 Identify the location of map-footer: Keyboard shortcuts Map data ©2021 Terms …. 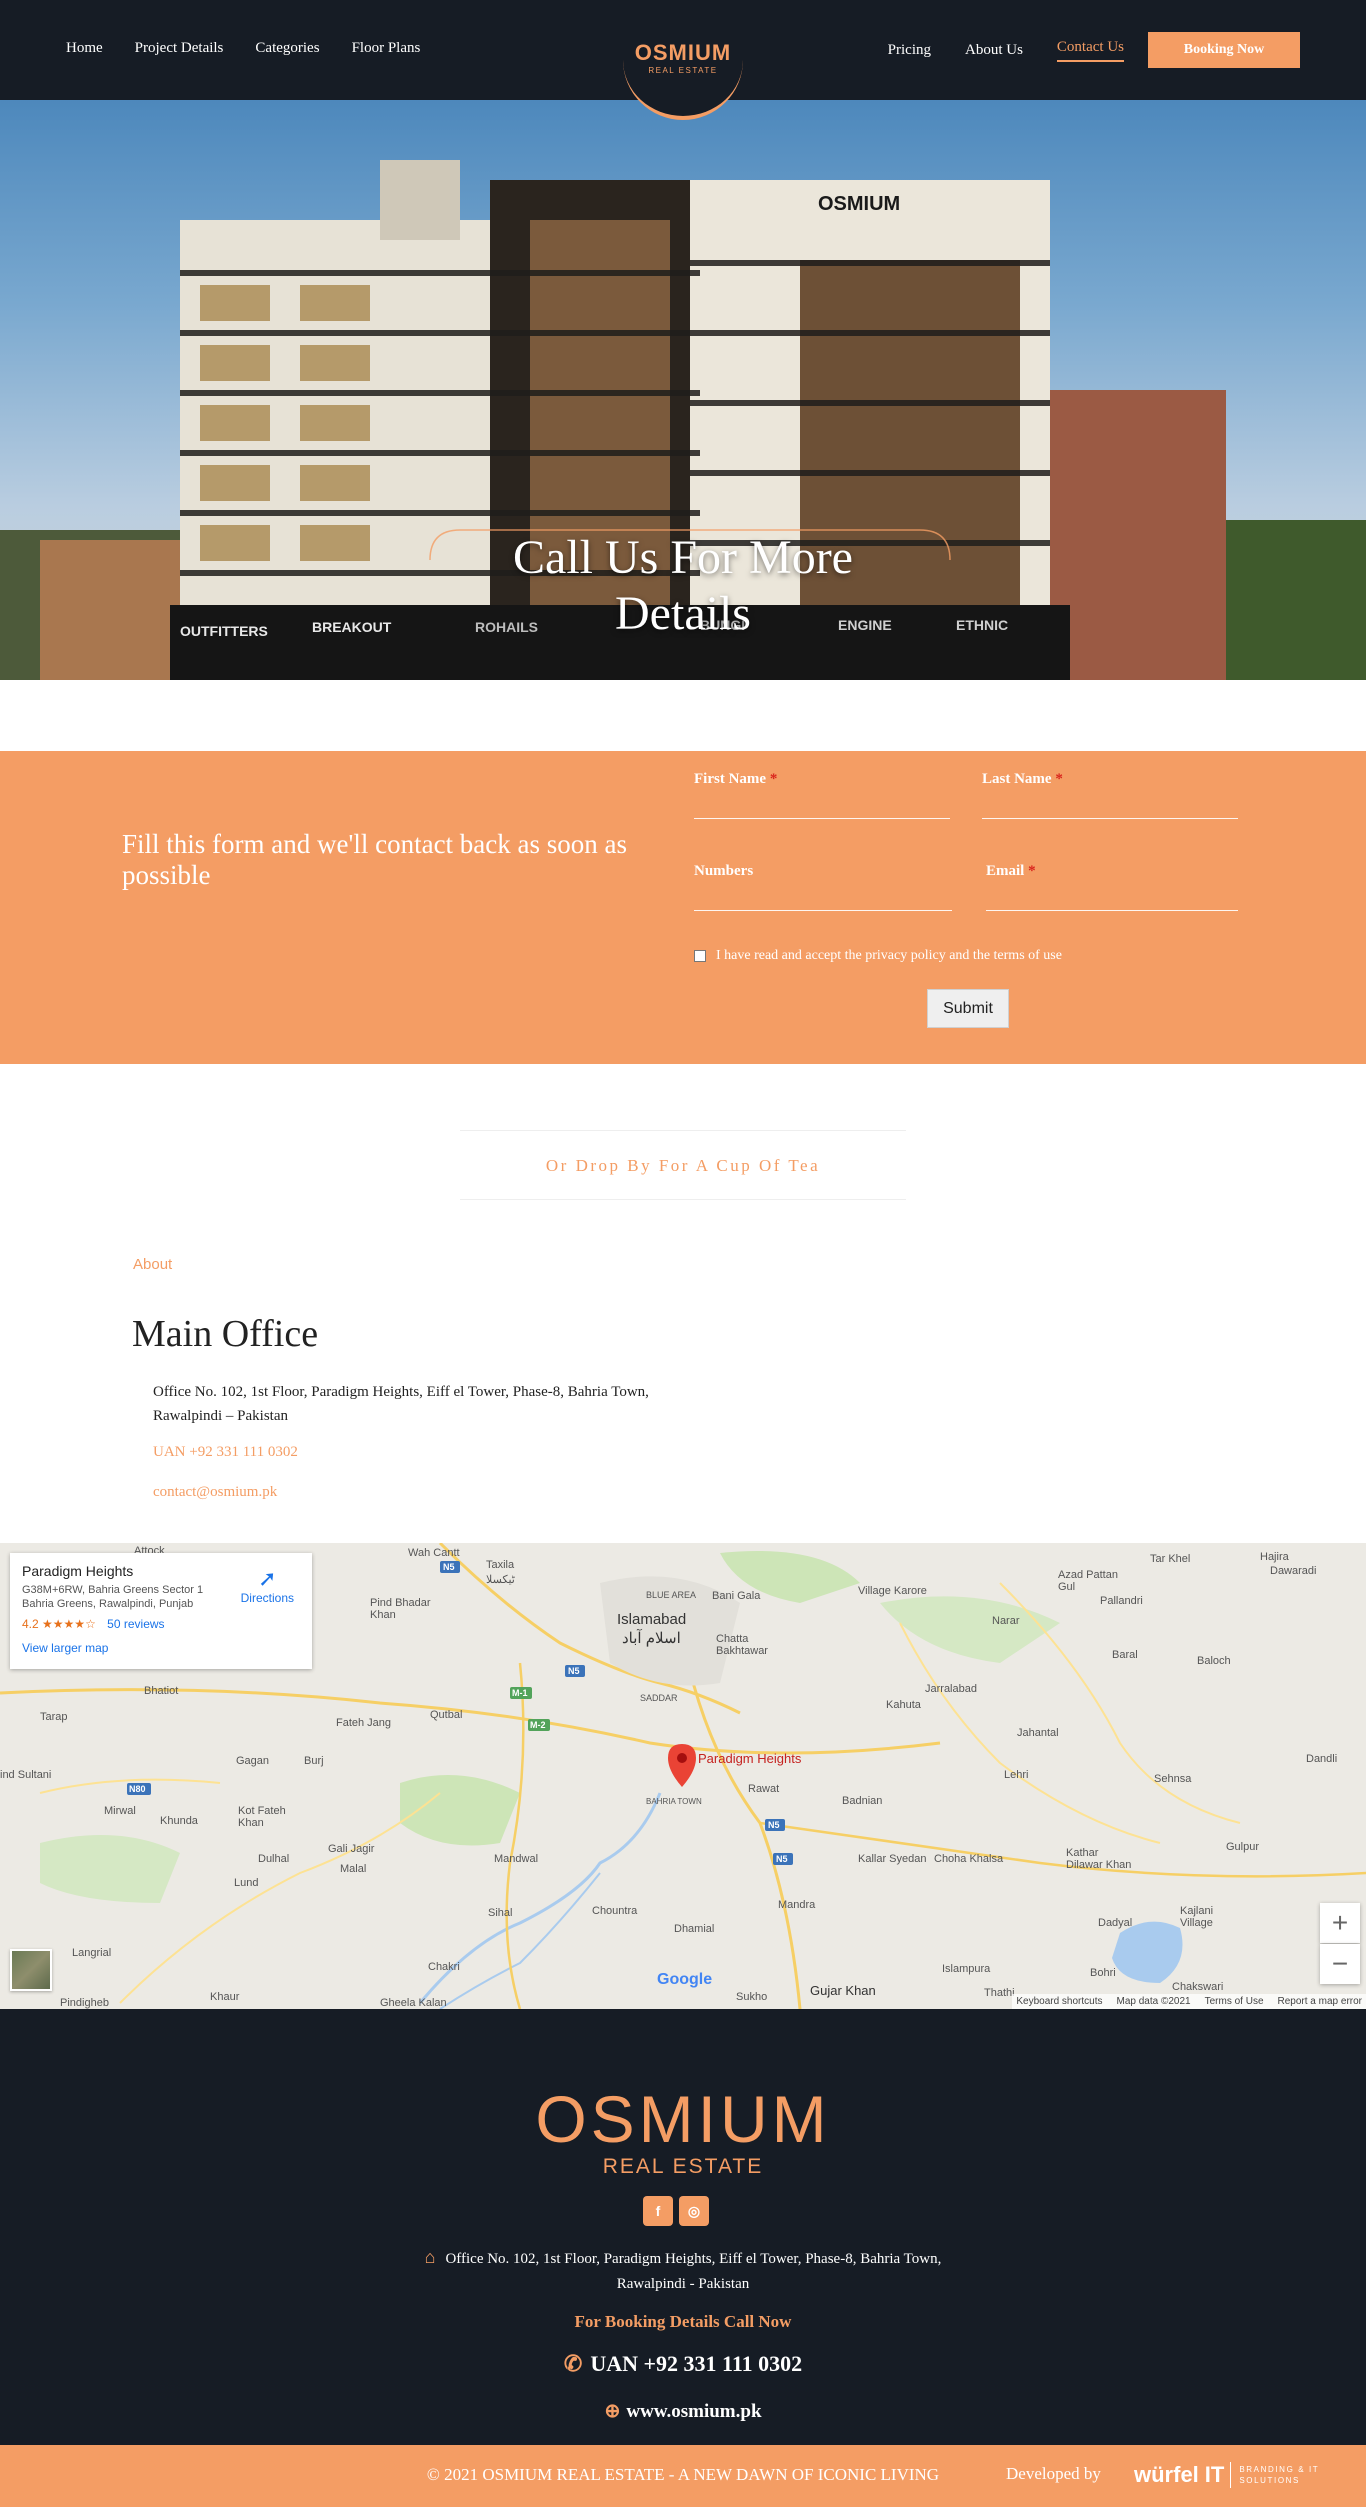
(1189, 2001).